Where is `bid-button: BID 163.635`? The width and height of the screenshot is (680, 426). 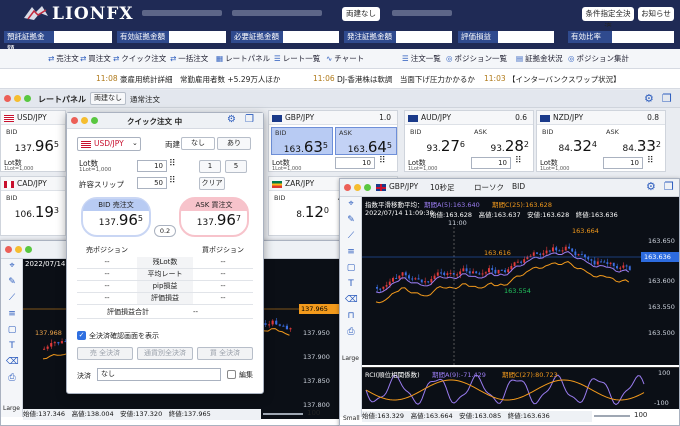 bid-button: BID 163.635 is located at coordinates (302, 141).